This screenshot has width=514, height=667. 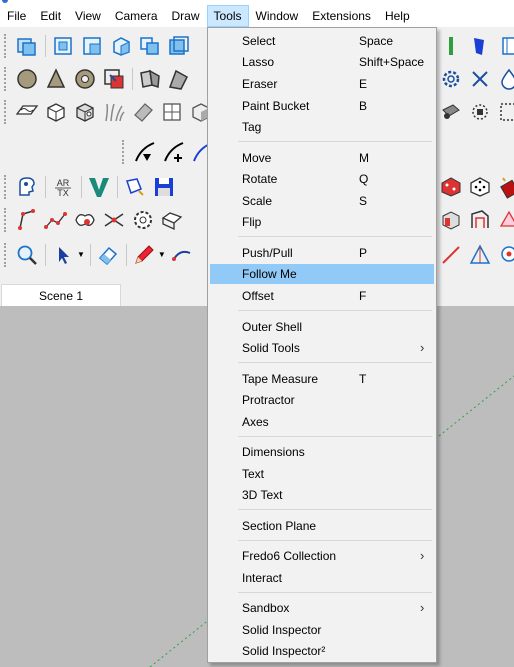 What do you see at coordinates (451, 220) in the screenshot?
I see `red-block-icon` at bounding box center [451, 220].